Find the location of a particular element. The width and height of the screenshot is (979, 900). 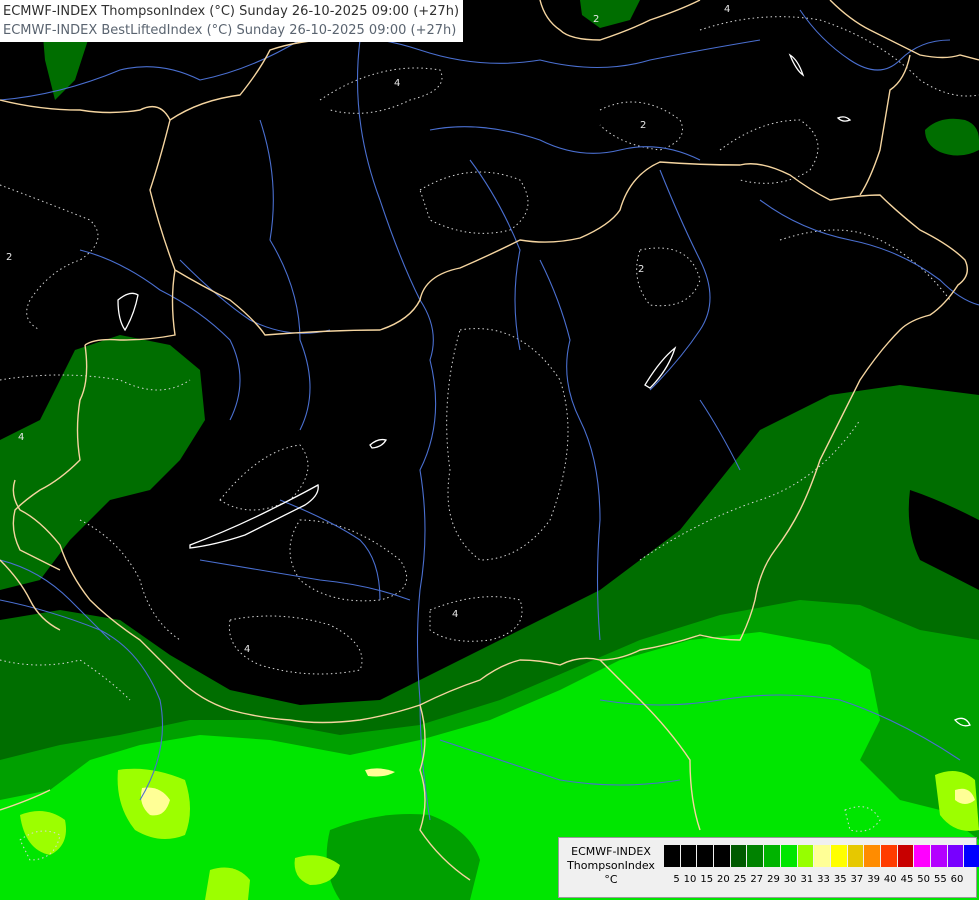

legend-value-label: 10 is located at coordinates (690, 879).